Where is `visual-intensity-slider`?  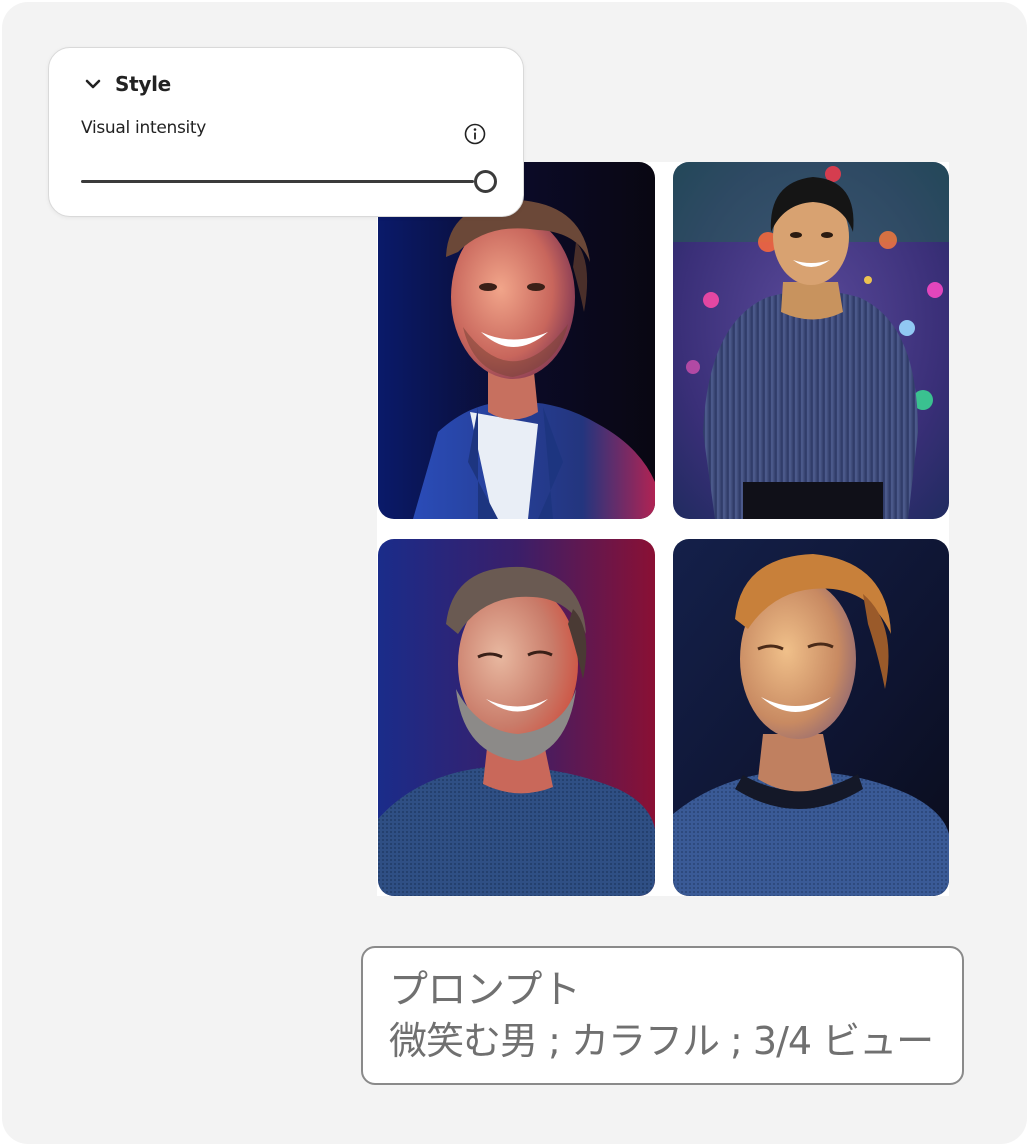
visual-intensity-slider is located at coordinates (289, 182).